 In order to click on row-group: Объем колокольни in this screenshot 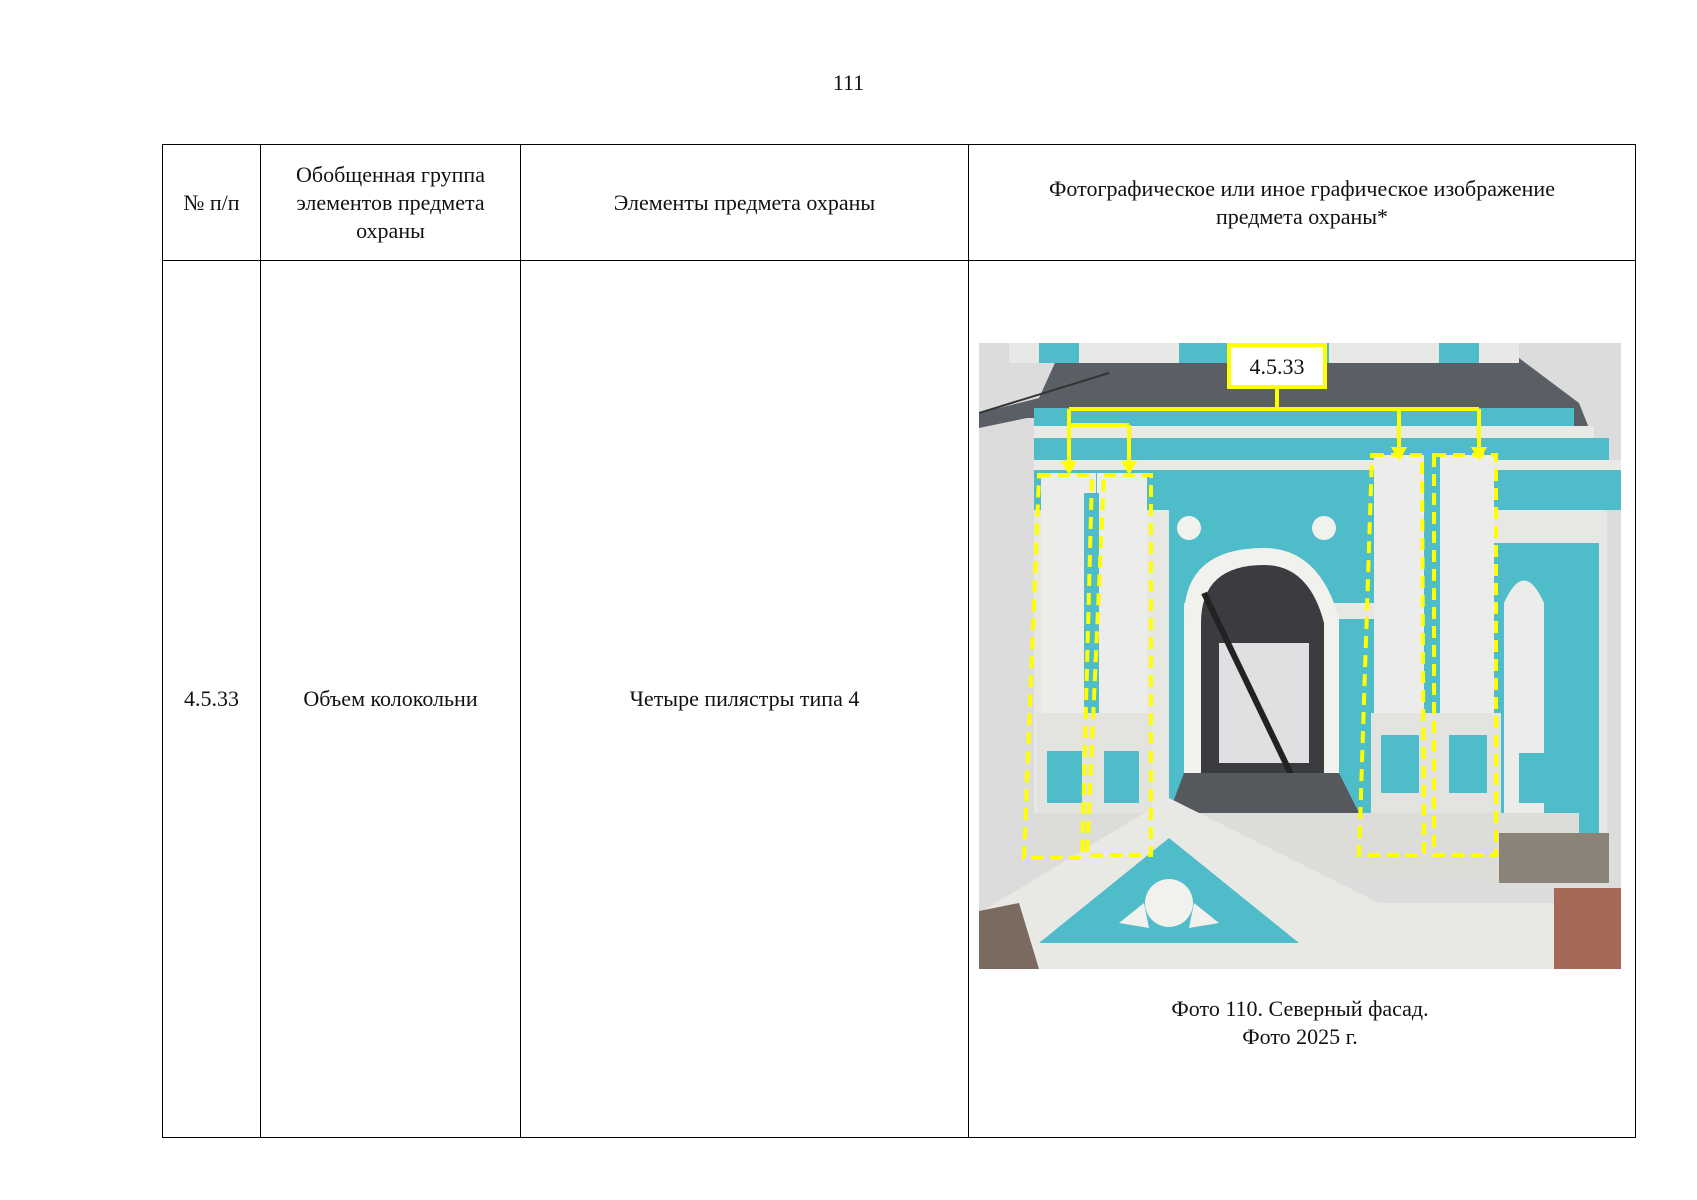, I will do `click(390, 699)`.